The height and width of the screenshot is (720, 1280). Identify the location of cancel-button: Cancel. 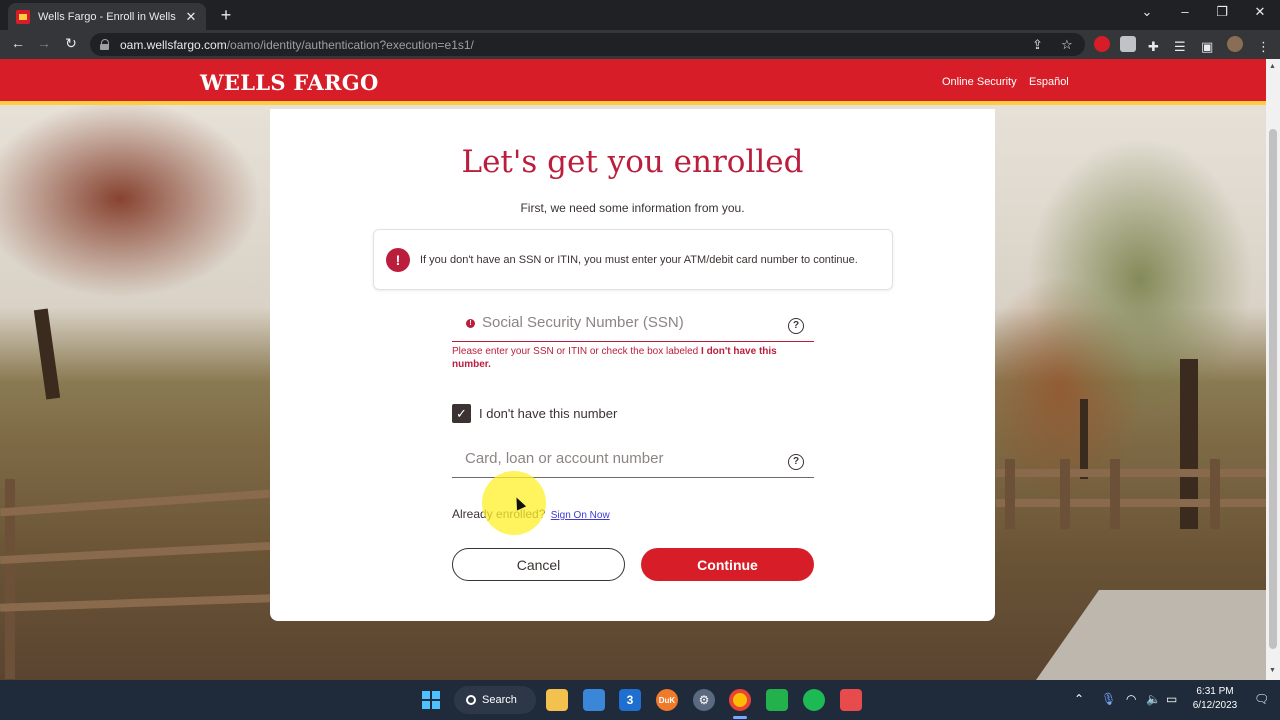
(538, 564).